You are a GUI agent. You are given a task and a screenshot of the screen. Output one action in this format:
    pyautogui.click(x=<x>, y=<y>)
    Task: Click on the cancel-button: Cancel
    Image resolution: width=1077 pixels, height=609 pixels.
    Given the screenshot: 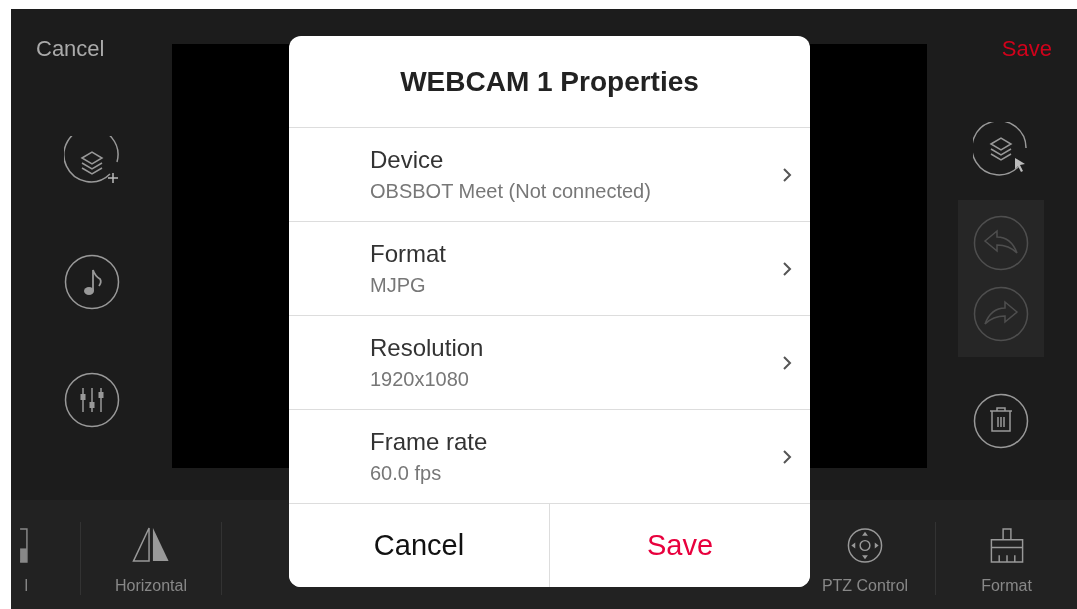 What is the action you would take?
    pyautogui.click(x=70, y=49)
    